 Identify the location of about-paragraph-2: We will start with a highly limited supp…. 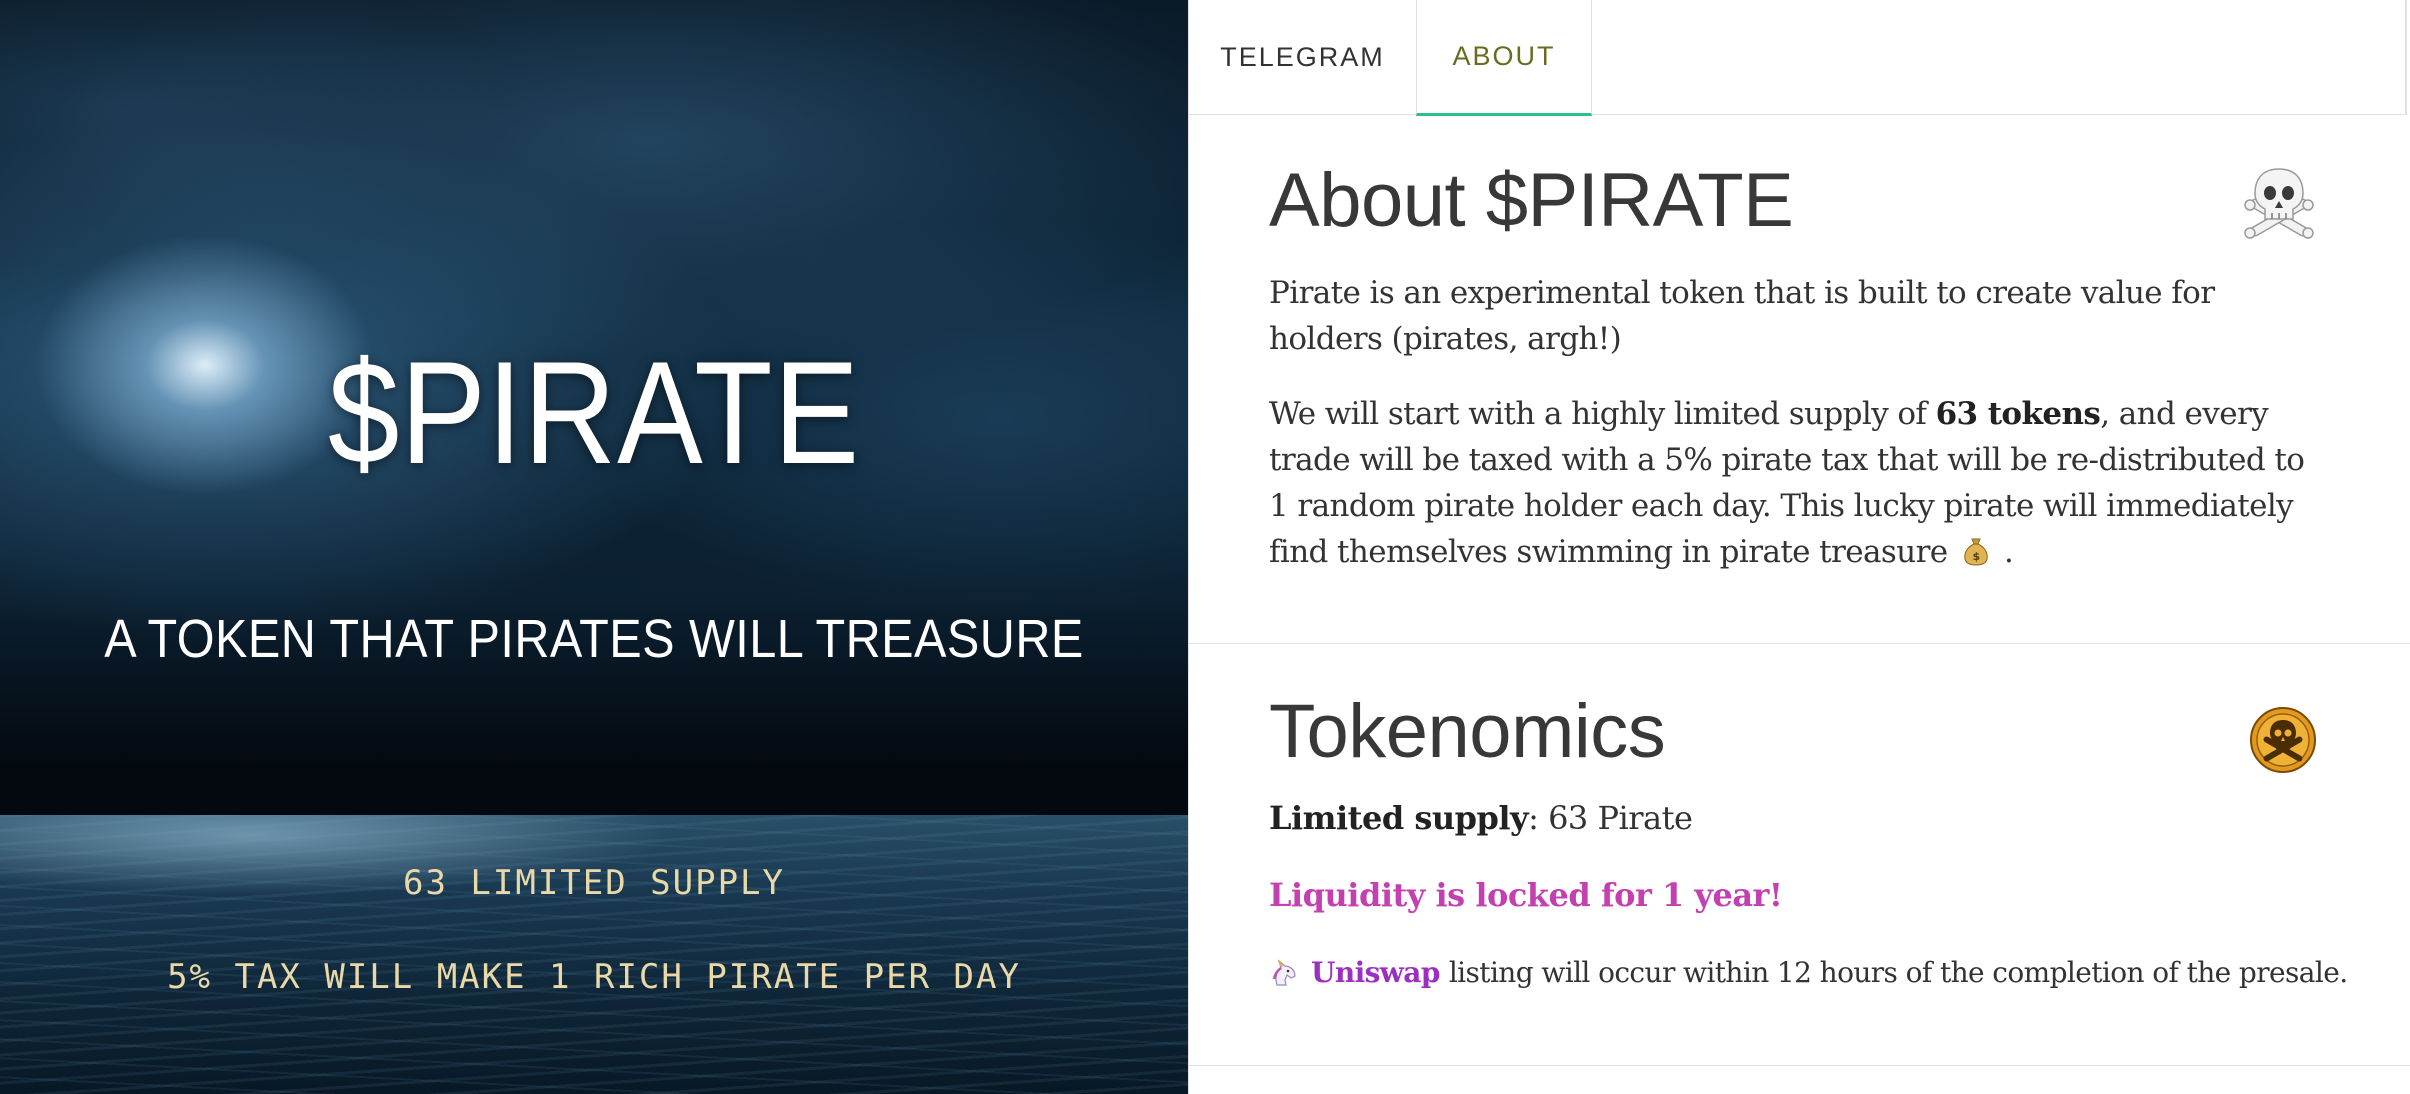
(1799, 483).